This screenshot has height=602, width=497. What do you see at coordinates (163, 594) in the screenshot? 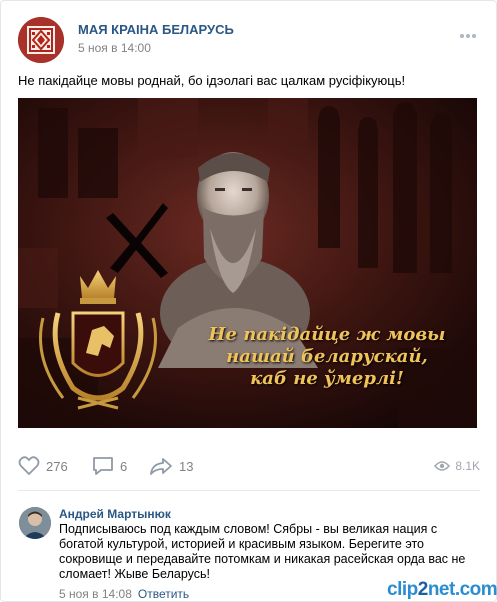
I see `reply-button: Ответить` at bounding box center [163, 594].